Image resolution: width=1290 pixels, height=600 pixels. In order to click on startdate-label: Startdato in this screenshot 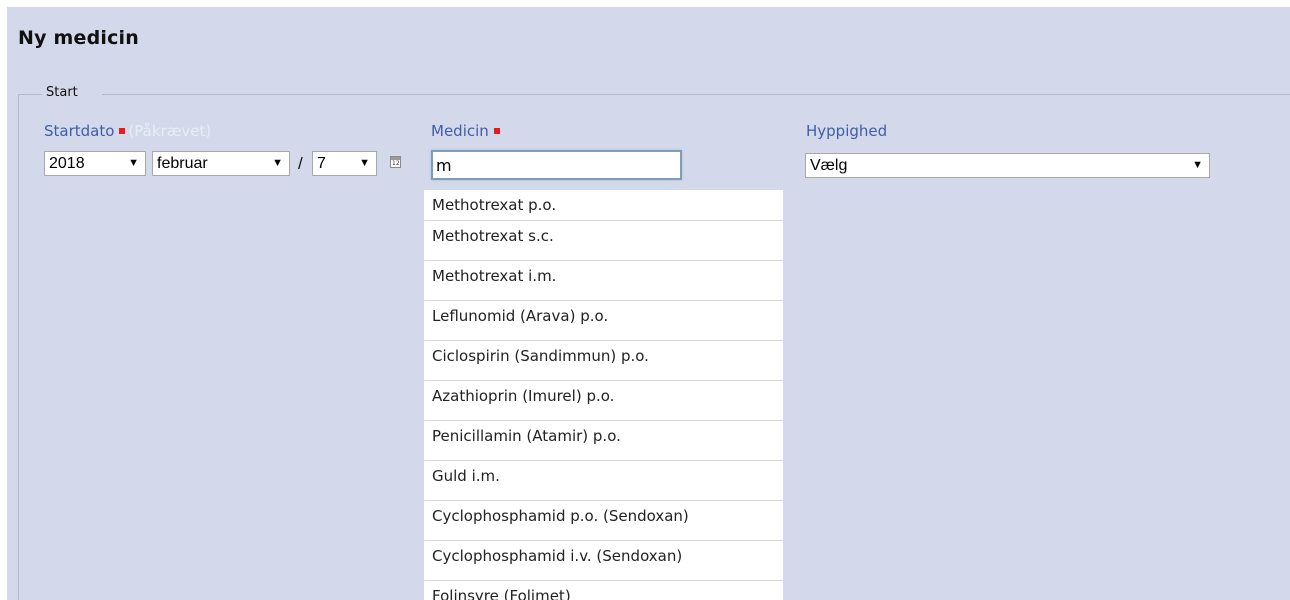, I will do `click(79, 131)`.